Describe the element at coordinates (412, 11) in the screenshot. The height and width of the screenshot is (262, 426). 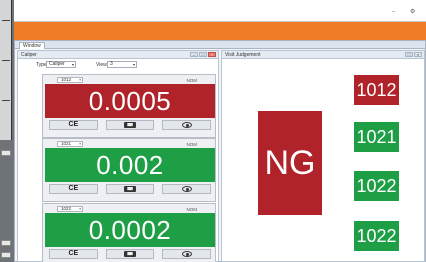
I see `settings-icon: ⚙` at that location.